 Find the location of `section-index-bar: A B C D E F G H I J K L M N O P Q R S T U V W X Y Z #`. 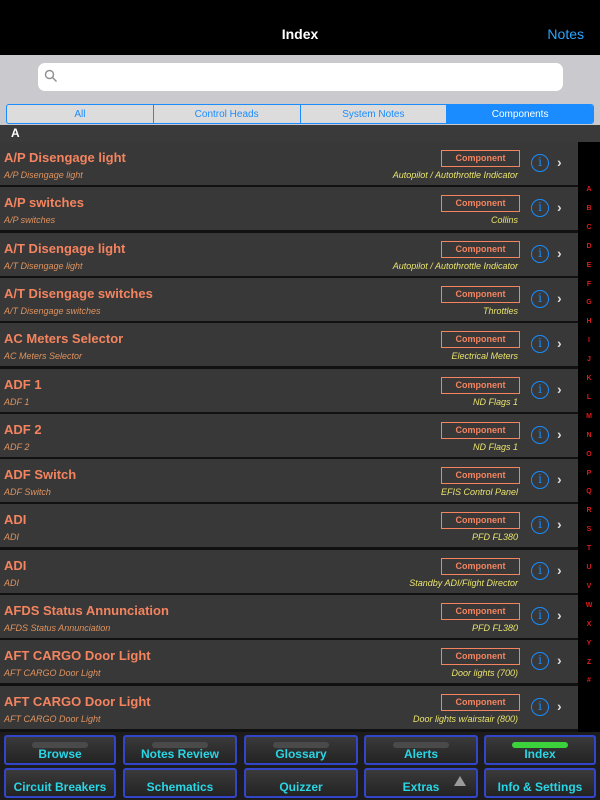

section-index-bar: A B C D E F G H I J K L M N O P Q R S T U V W X Y Z # is located at coordinates (589, 437).